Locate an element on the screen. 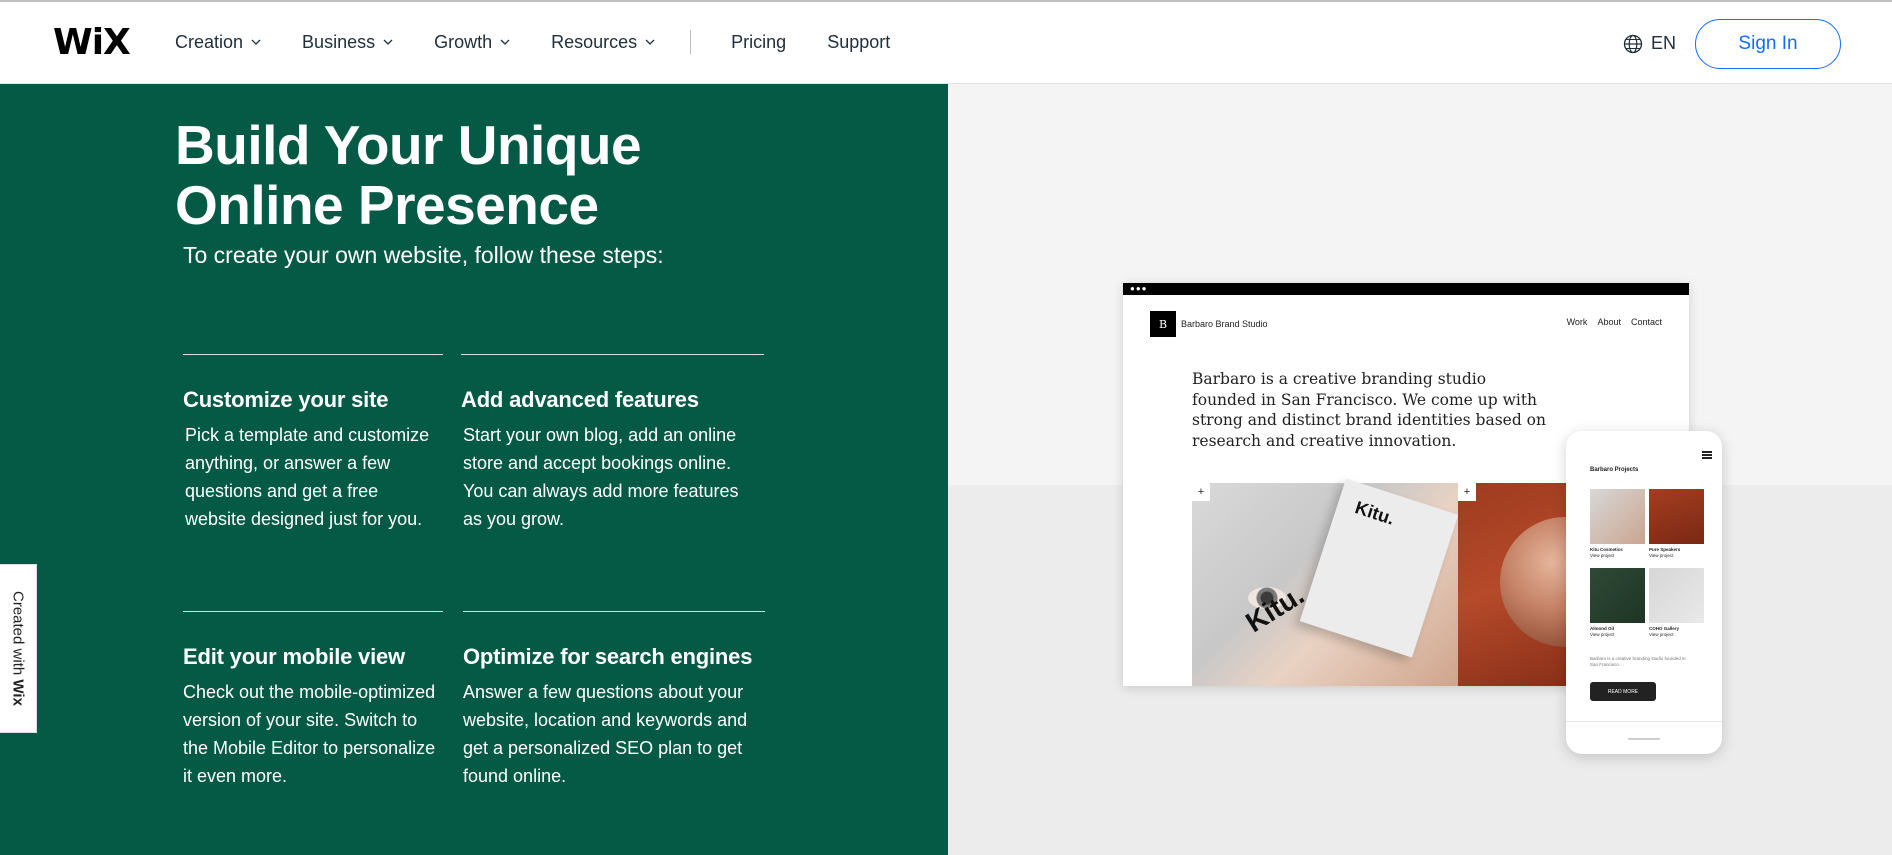 The width and height of the screenshot is (1892, 855). step-title: Edit your mobile view is located at coordinates (294, 656).